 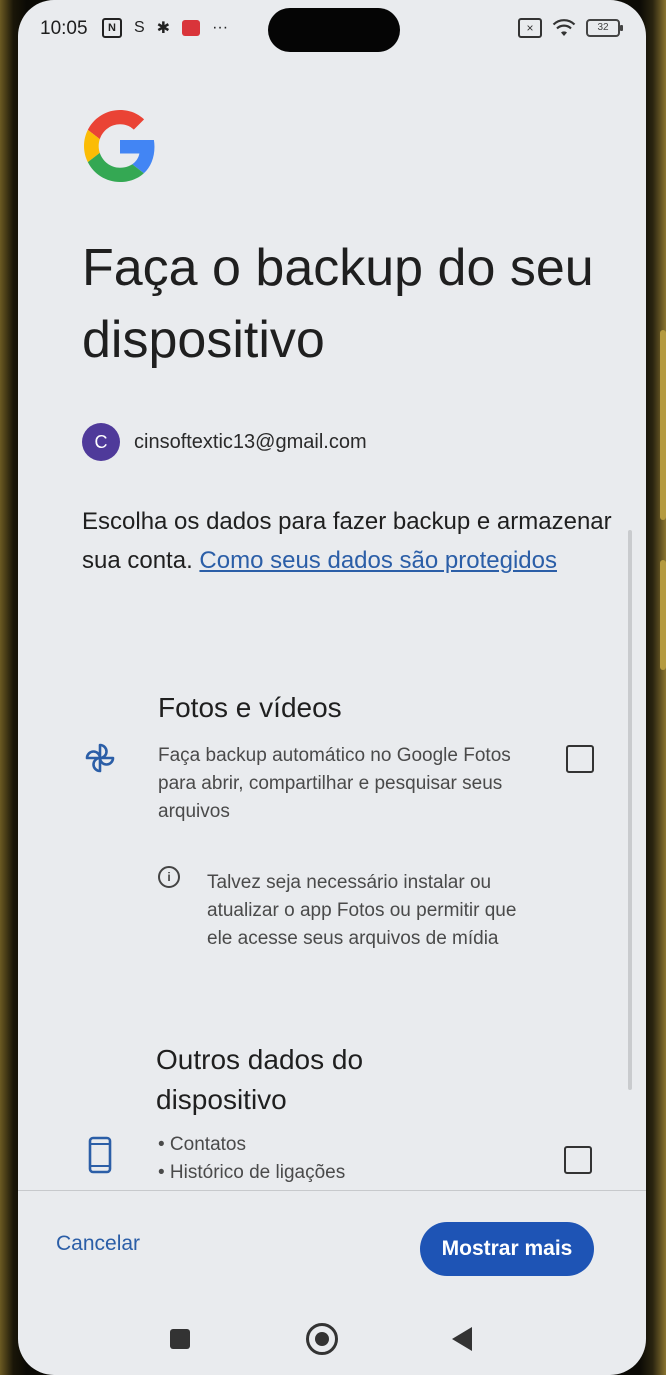 I want to click on more-dots-icon: ···, so click(x=220, y=27).